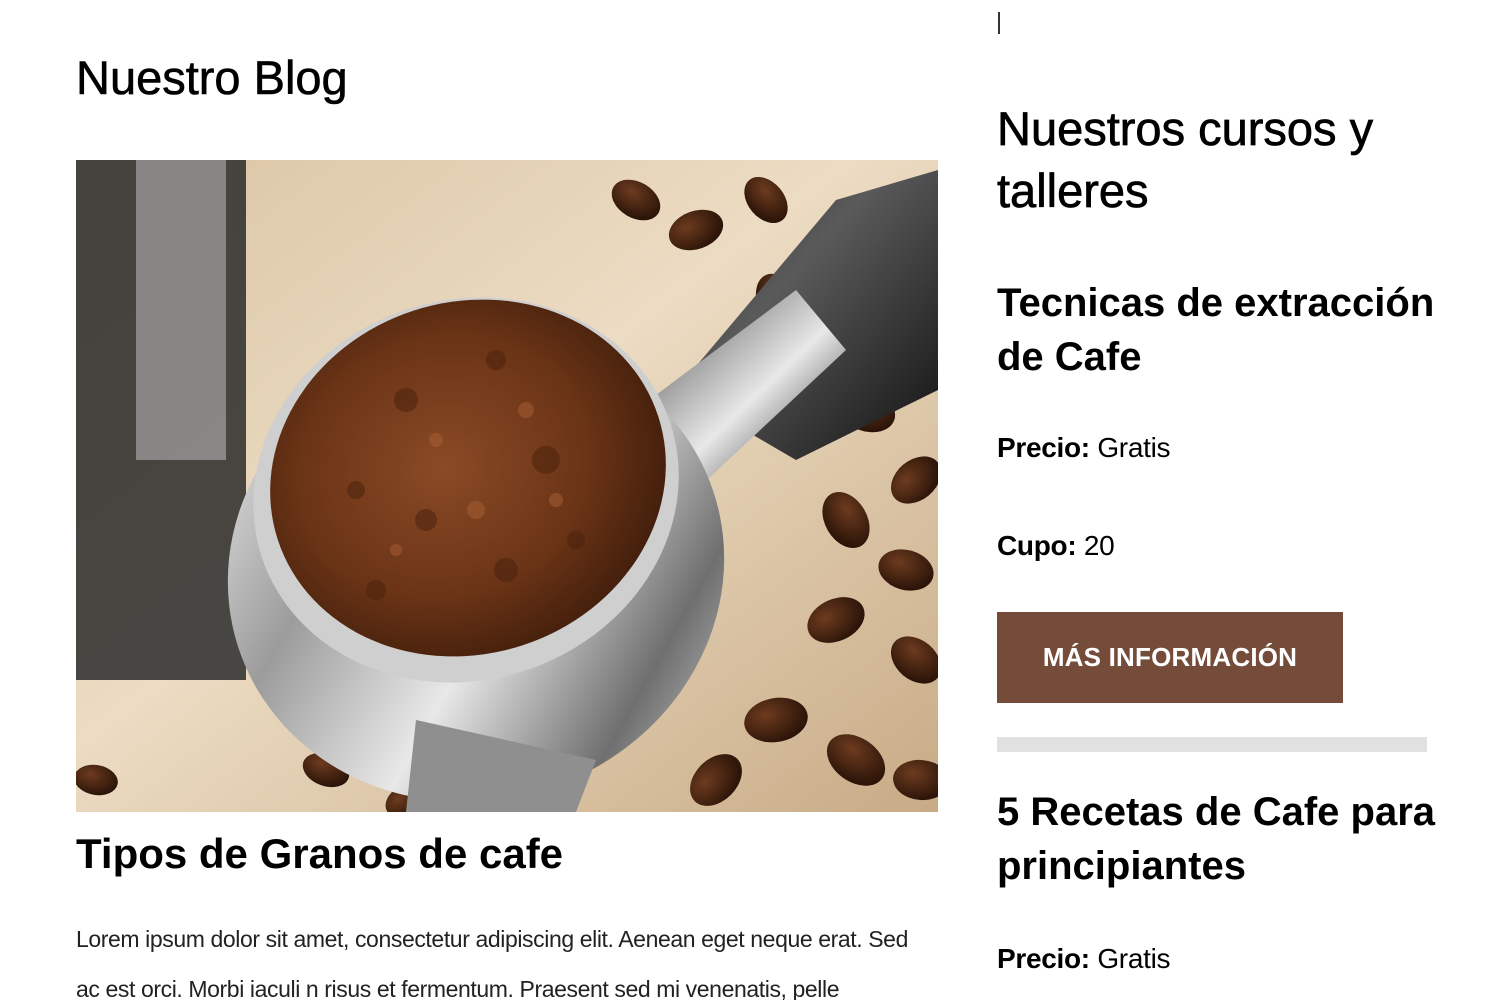 Image resolution: width=1500 pixels, height=1000 pixels. Describe the element at coordinates (1170, 657) in the screenshot. I see `more-info-button: MÁS INFORMACIÓN` at that location.